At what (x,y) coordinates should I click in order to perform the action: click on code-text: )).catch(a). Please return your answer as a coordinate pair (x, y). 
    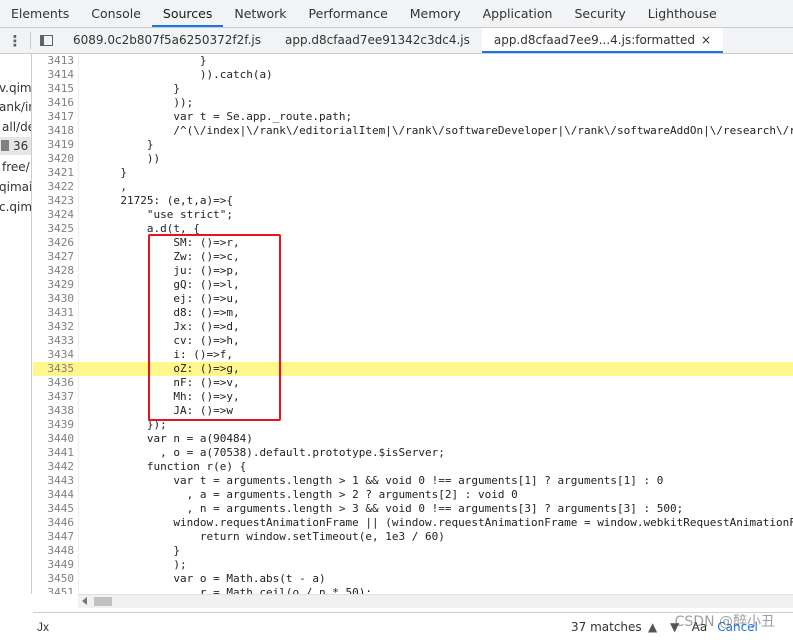
    Looking at the image, I should click on (183, 74).